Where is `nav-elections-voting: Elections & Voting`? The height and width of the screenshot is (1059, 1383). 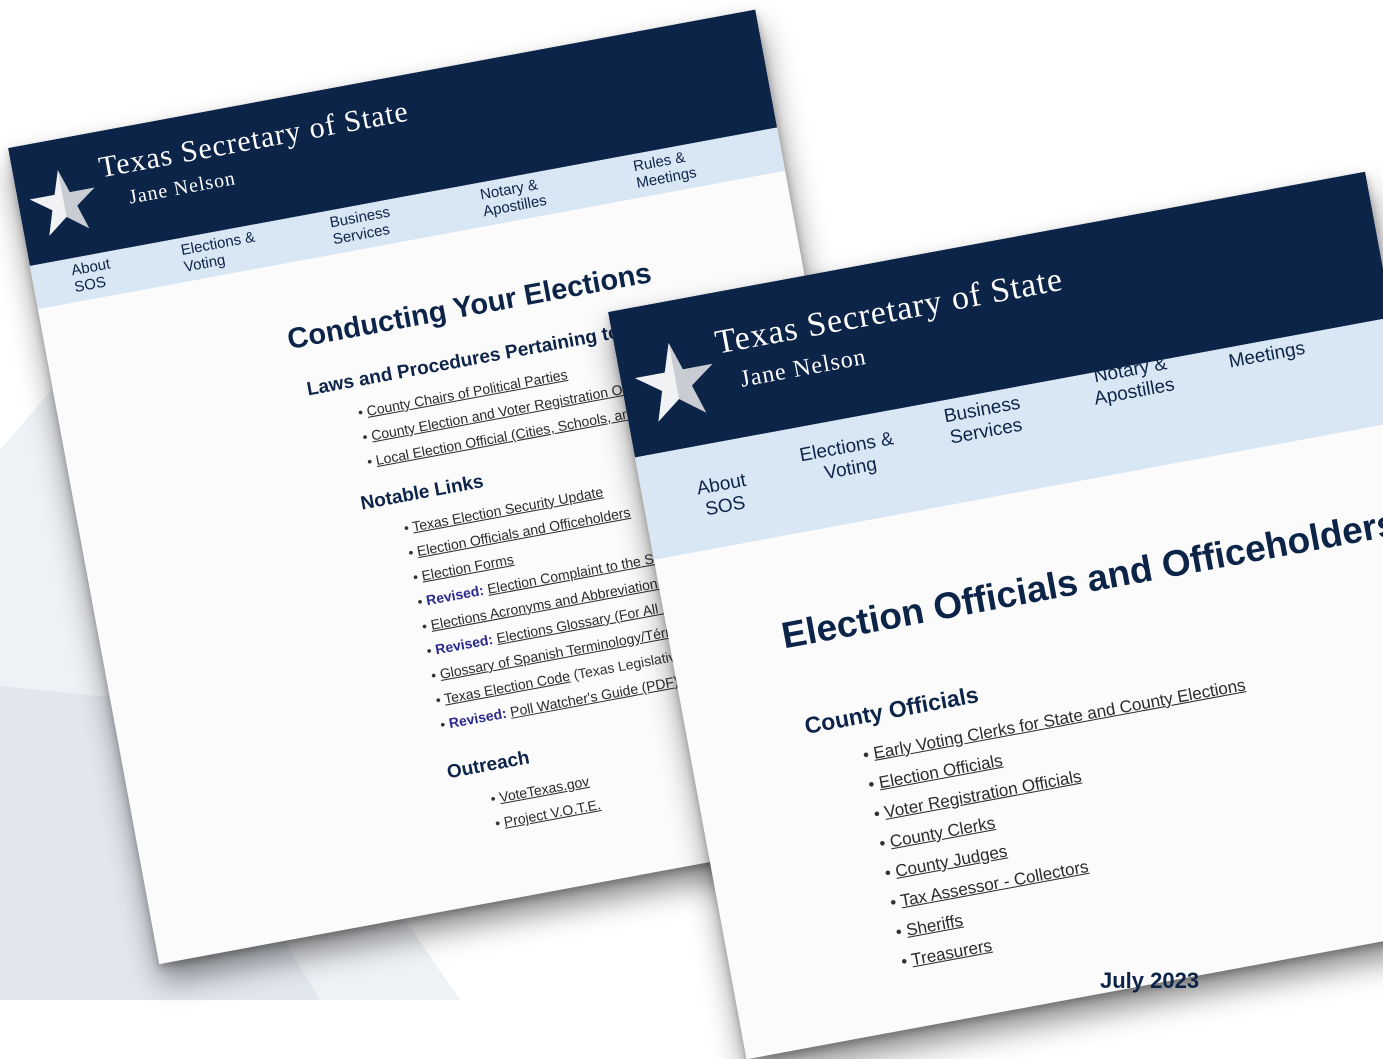
nav-elections-voting: Elections & Voting is located at coordinates (849, 458).